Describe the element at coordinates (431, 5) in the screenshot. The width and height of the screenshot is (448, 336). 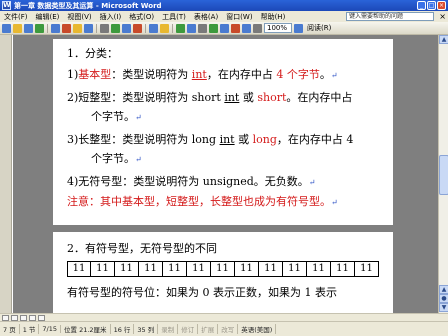
I see `maximize-button: □` at that location.